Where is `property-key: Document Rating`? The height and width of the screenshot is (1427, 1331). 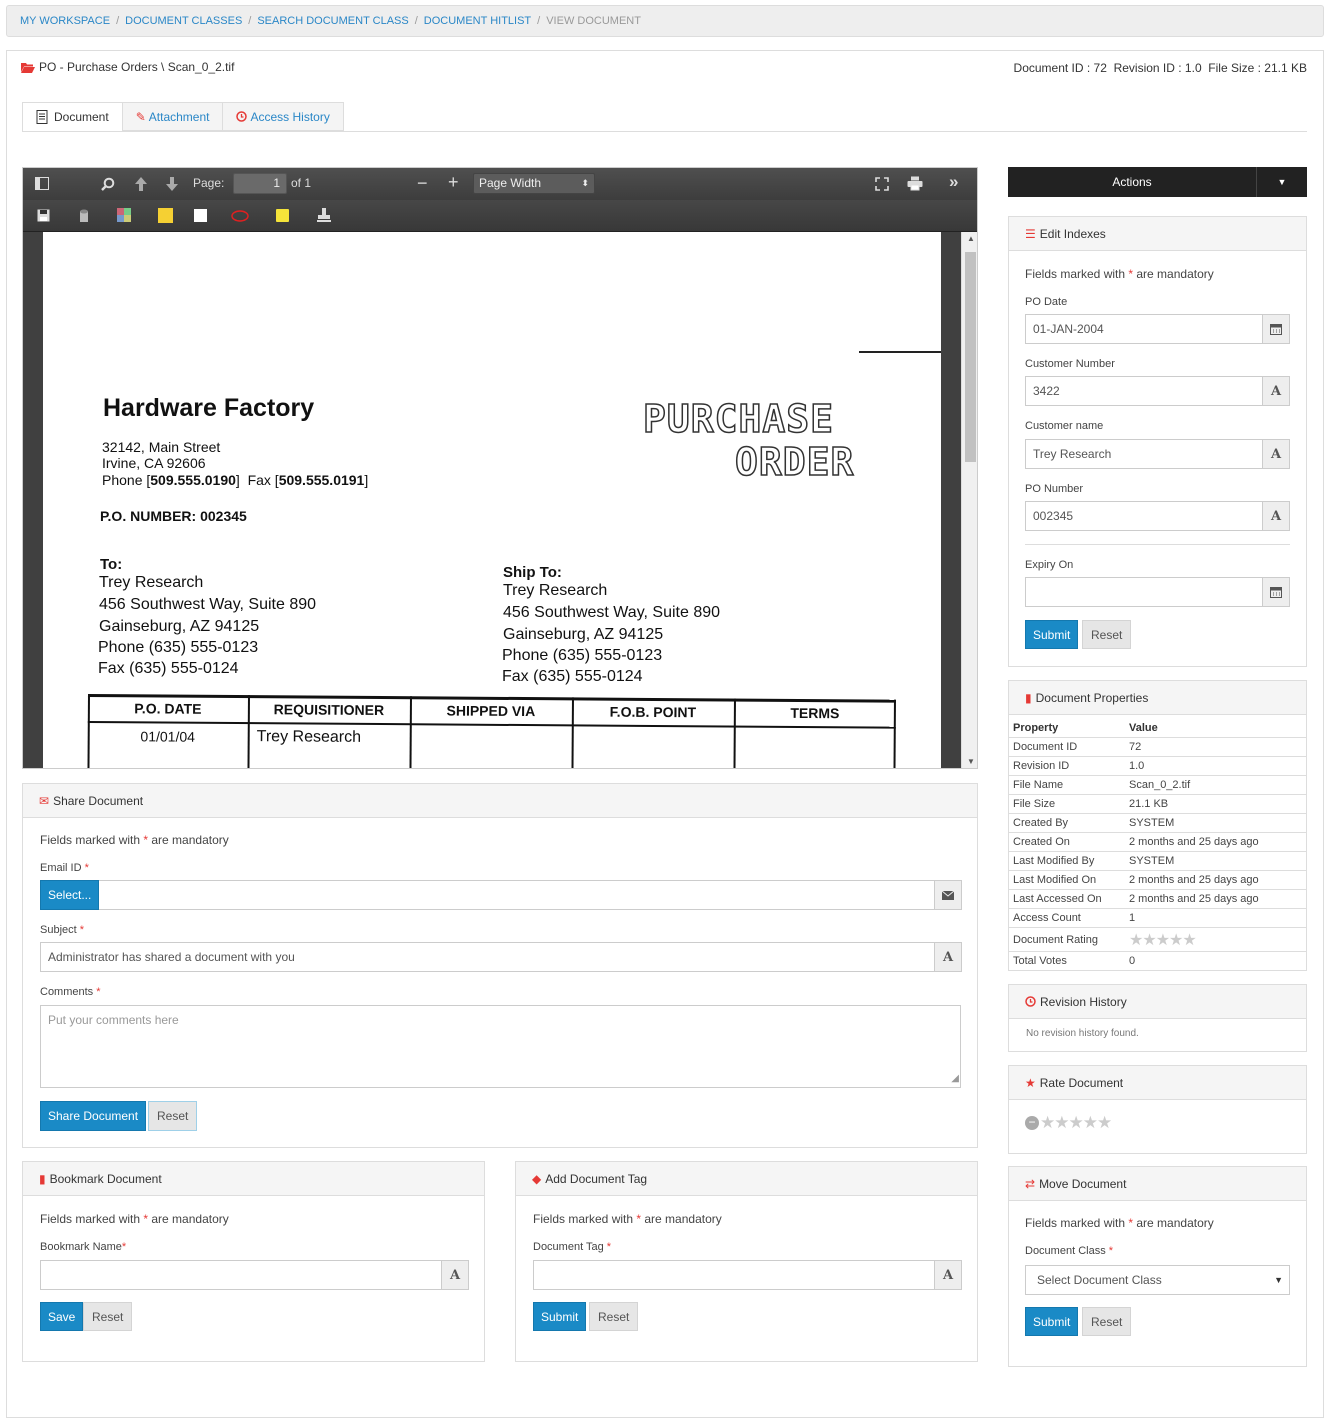
property-key: Document Rating is located at coordinates (1055, 939).